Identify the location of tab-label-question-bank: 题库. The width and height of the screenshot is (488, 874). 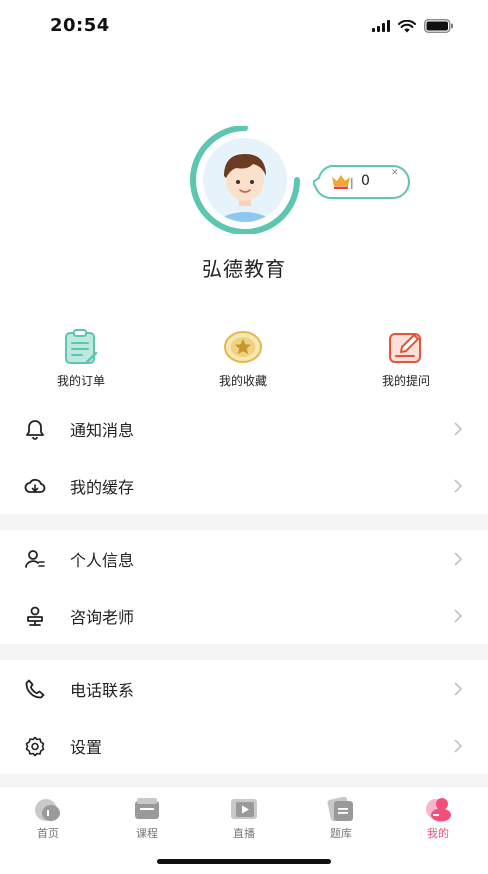
(341, 833).